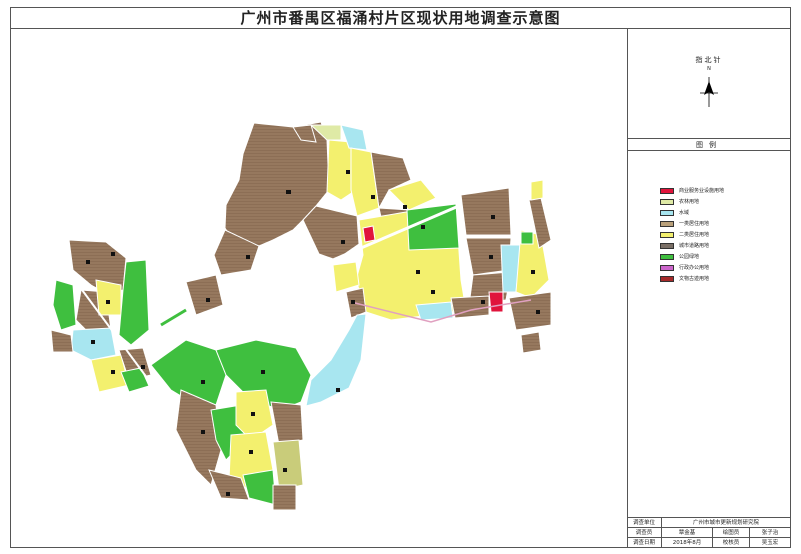 The image size is (801, 554). Describe the element at coordinates (643, 543) in the screenshot. I see `date-label: 调查日期` at that location.